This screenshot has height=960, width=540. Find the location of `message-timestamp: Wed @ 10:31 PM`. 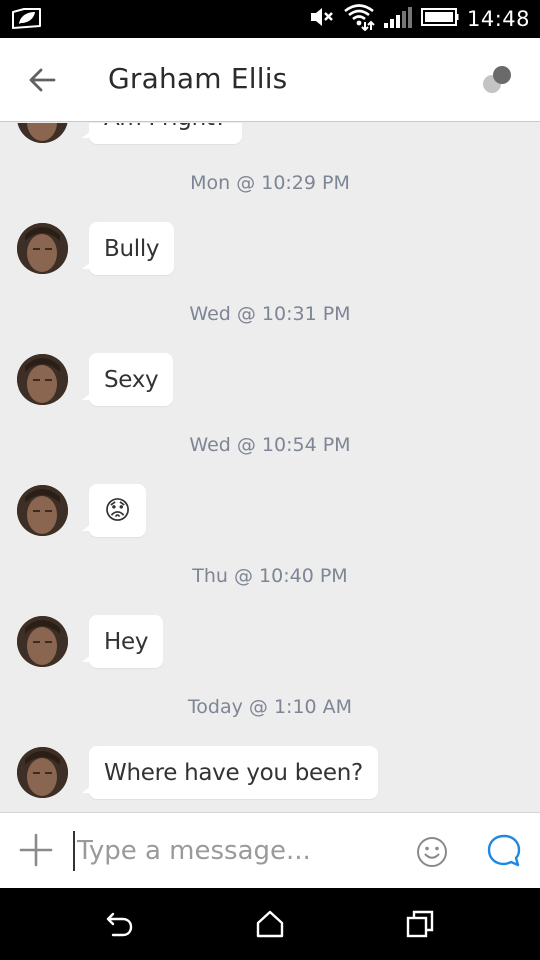

message-timestamp: Wed @ 10:31 PM is located at coordinates (270, 314).